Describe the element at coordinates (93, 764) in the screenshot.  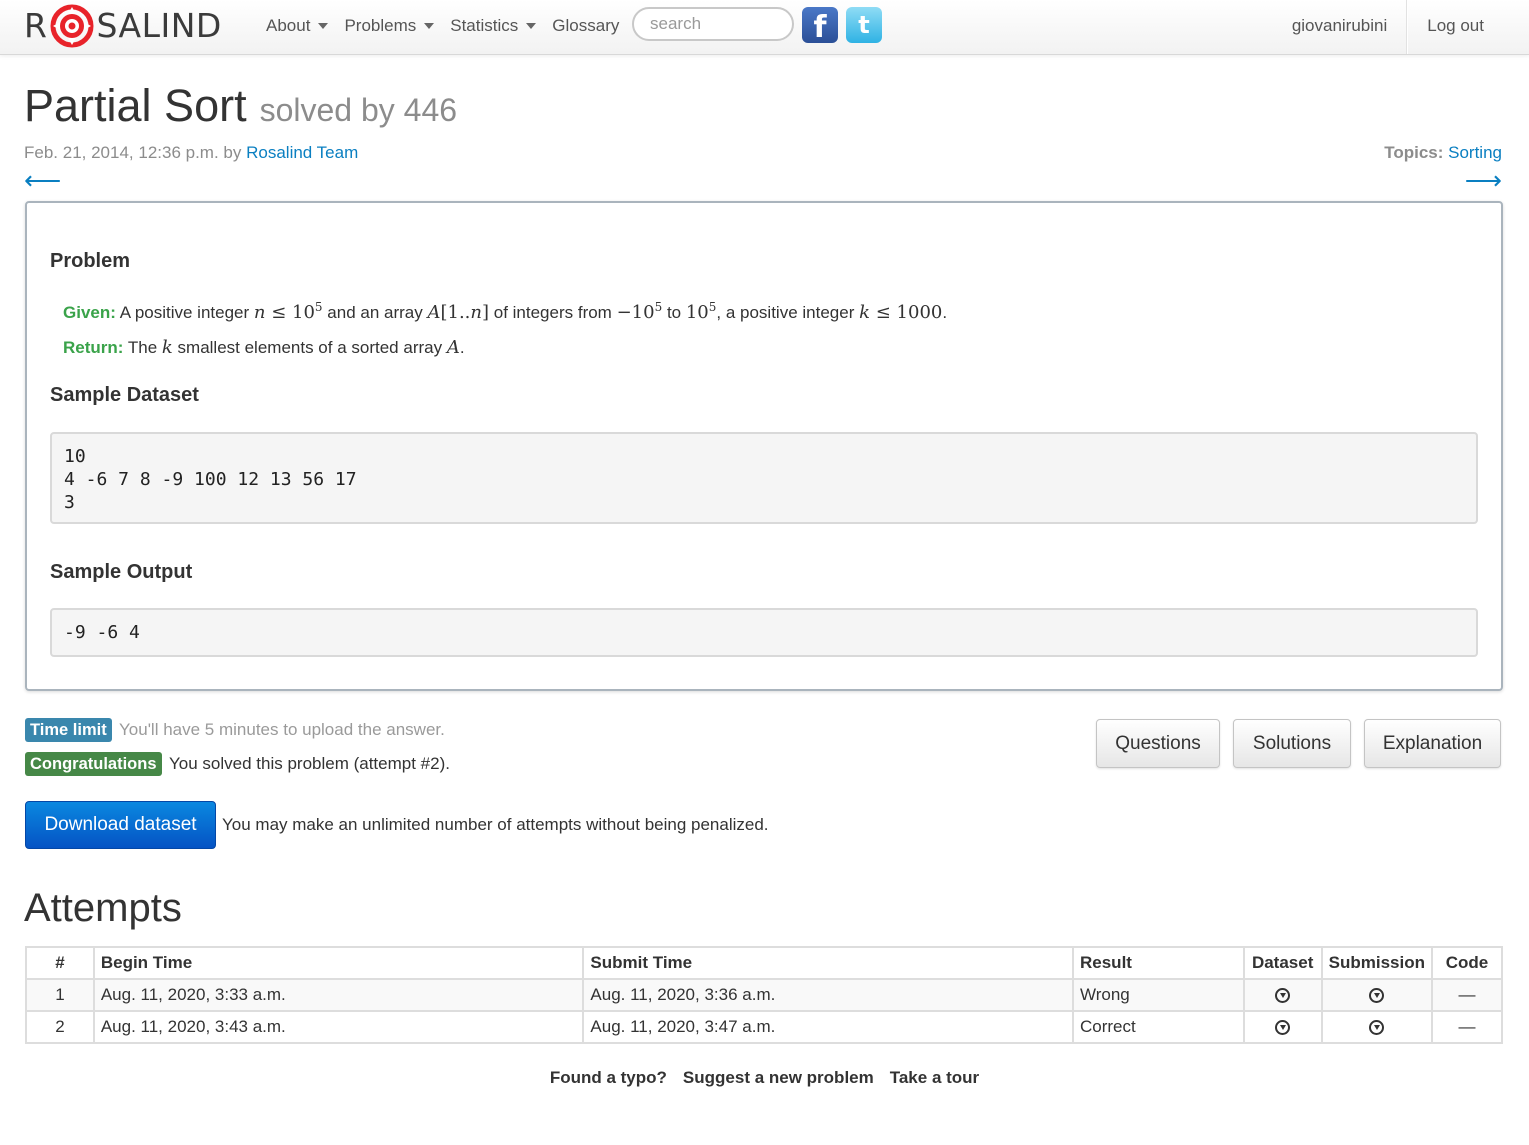
I see `congratulations-badge: Congratulations` at that location.